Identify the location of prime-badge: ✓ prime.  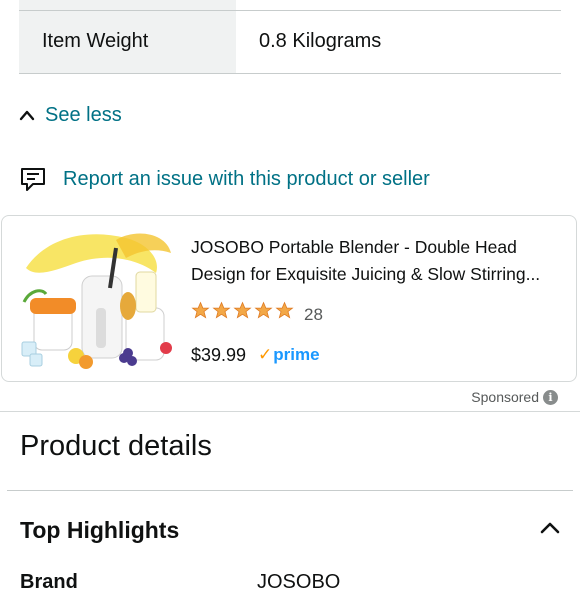
(289, 355).